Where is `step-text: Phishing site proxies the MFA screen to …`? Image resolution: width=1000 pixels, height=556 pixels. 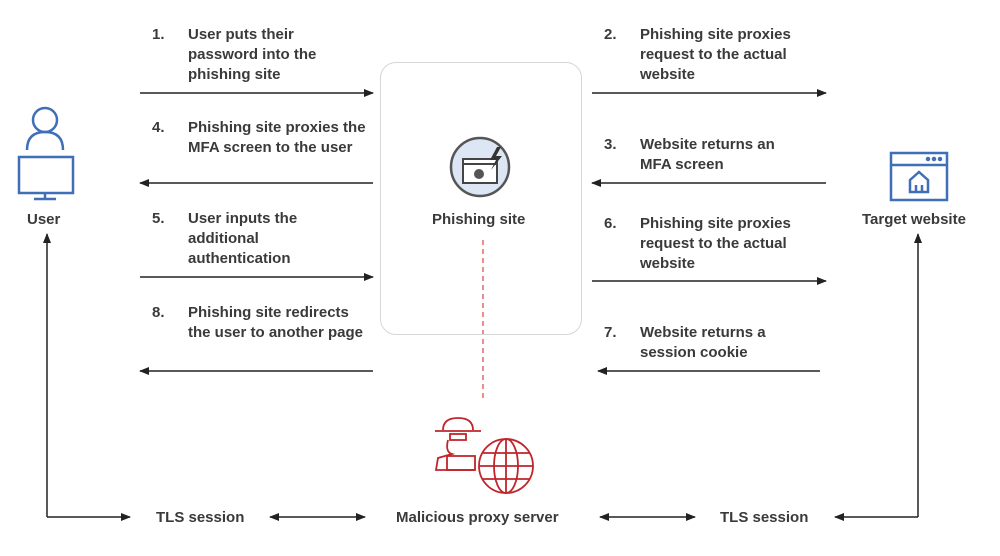
step-text: Phishing site proxies the MFA screen to … is located at coordinates (277, 137).